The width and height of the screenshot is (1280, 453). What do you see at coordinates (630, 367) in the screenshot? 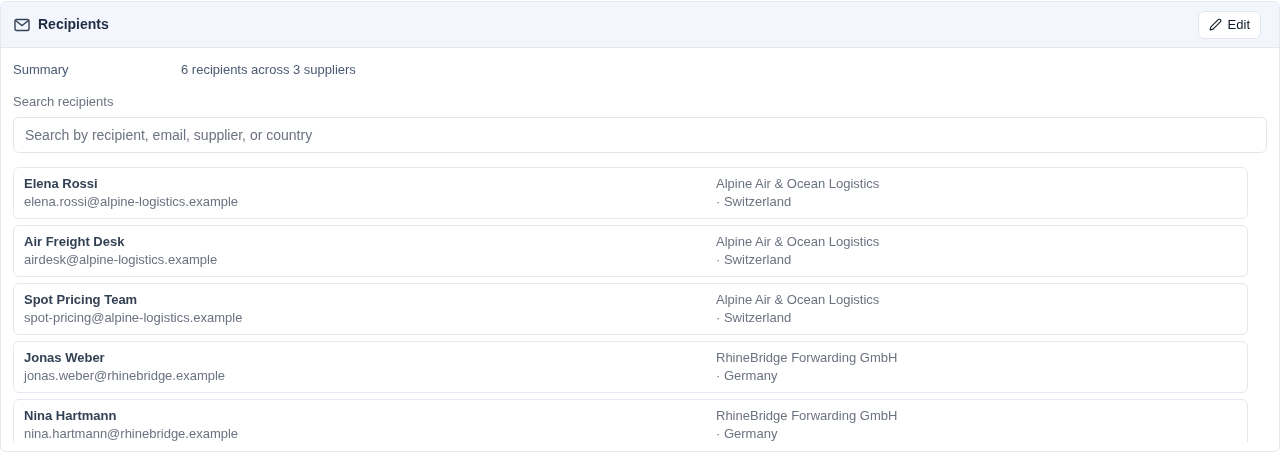
I see `recipient-card: Jonas Weber jonas.weber@rhinebridge.example RhineBridge Forwarding GmbH · Germany` at bounding box center [630, 367].